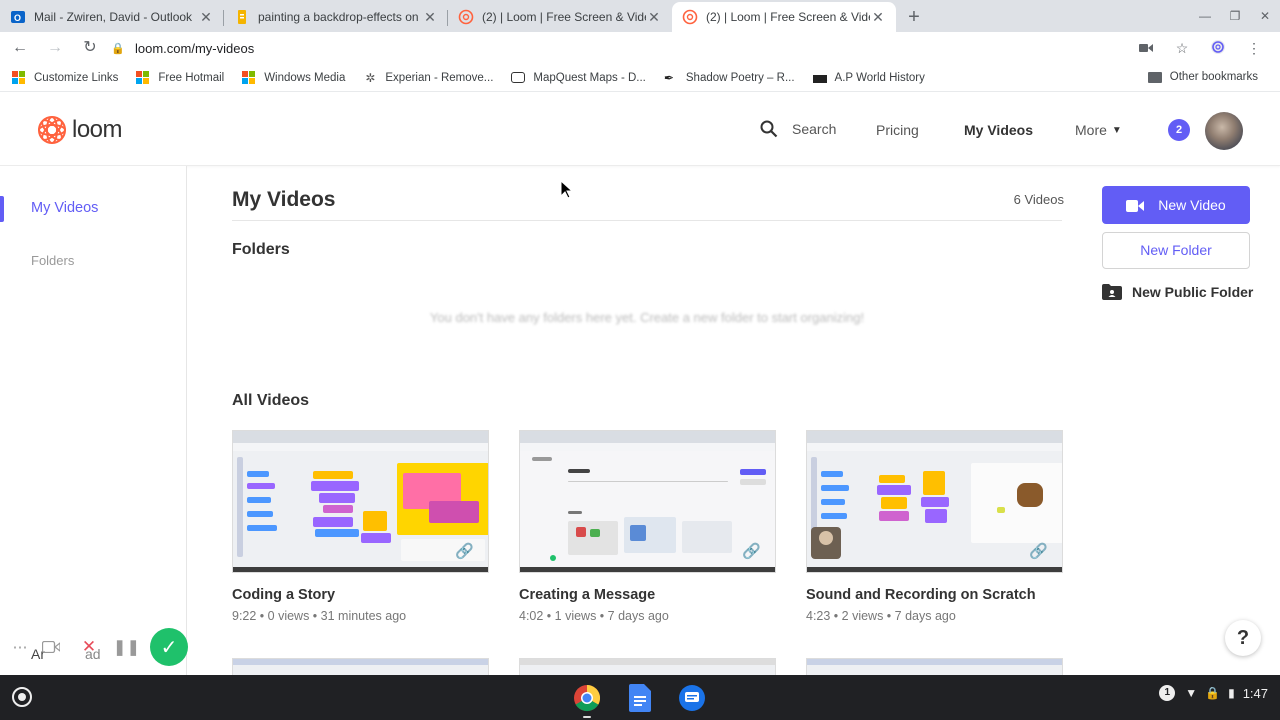 Image resolution: width=1280 pixels, height=720 pixels. Describe the element at coordinates (1146, 48) in the screenshot. I see `camera-icon` at that location.